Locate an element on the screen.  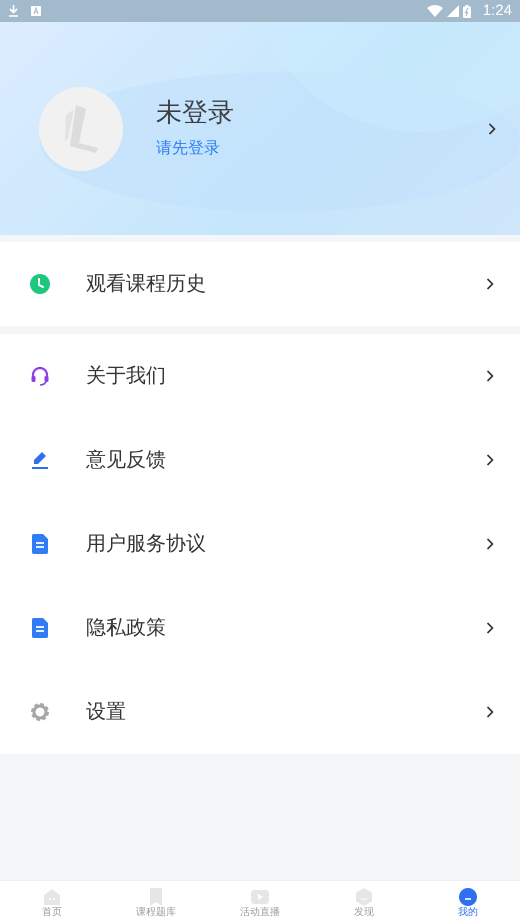
menu-item: 观看课程历史 is located at coordinates (260, 284).